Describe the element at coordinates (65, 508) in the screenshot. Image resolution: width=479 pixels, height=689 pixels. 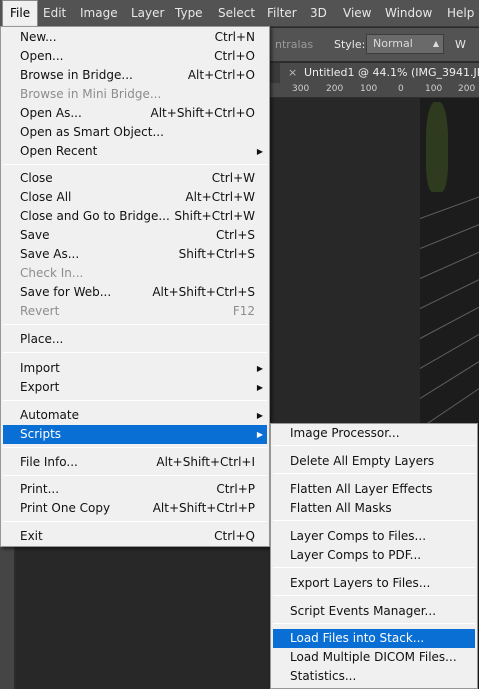
I see `menu-item-label: Print One Copy` at that location.